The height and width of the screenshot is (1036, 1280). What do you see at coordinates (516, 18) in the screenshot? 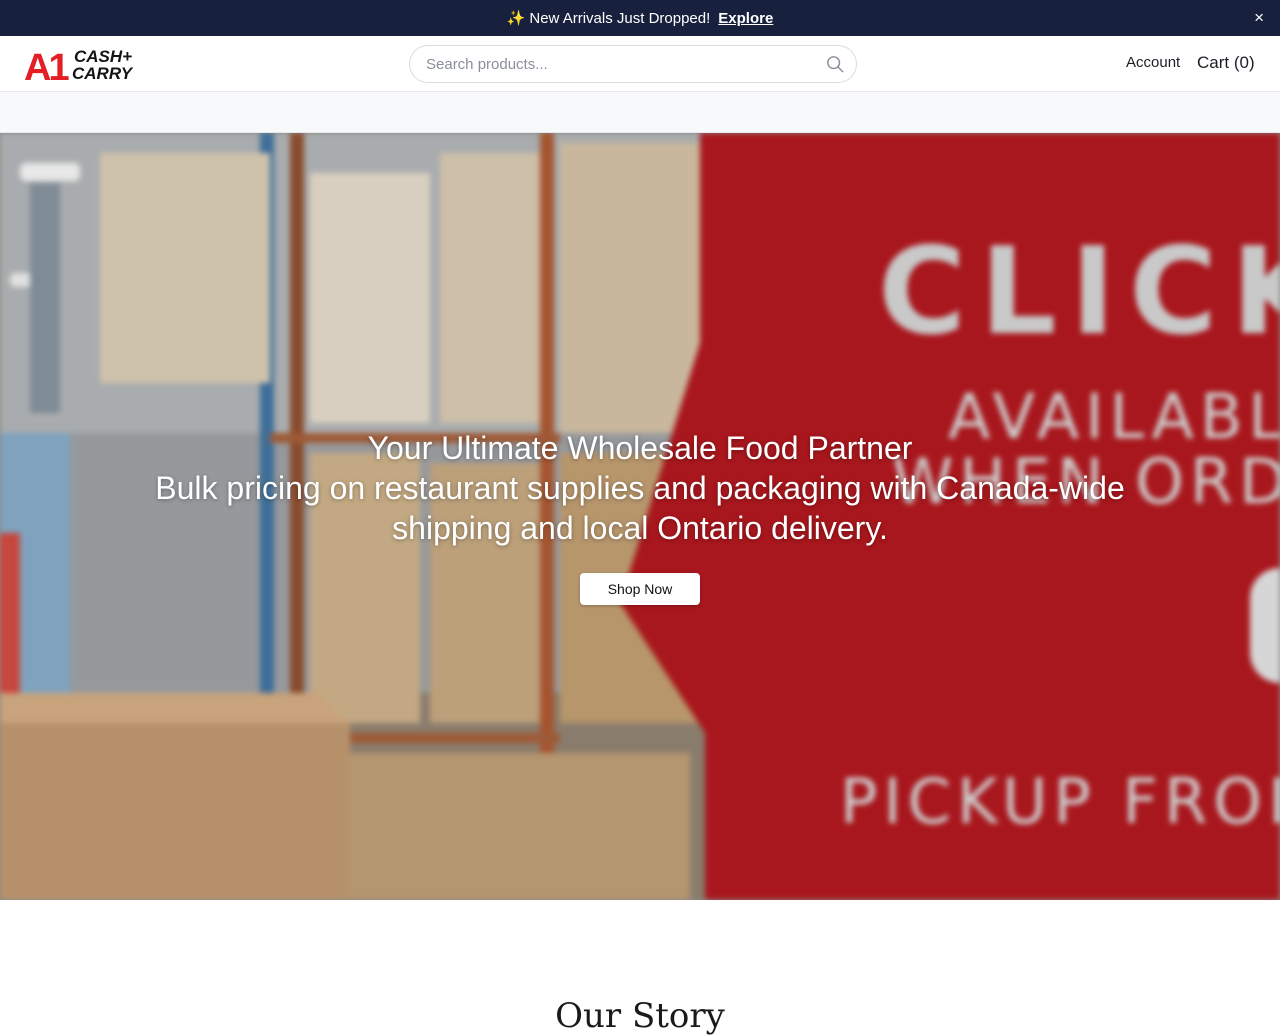
I see `sparkles-icon: ✨` at bounding box center [516, 18].